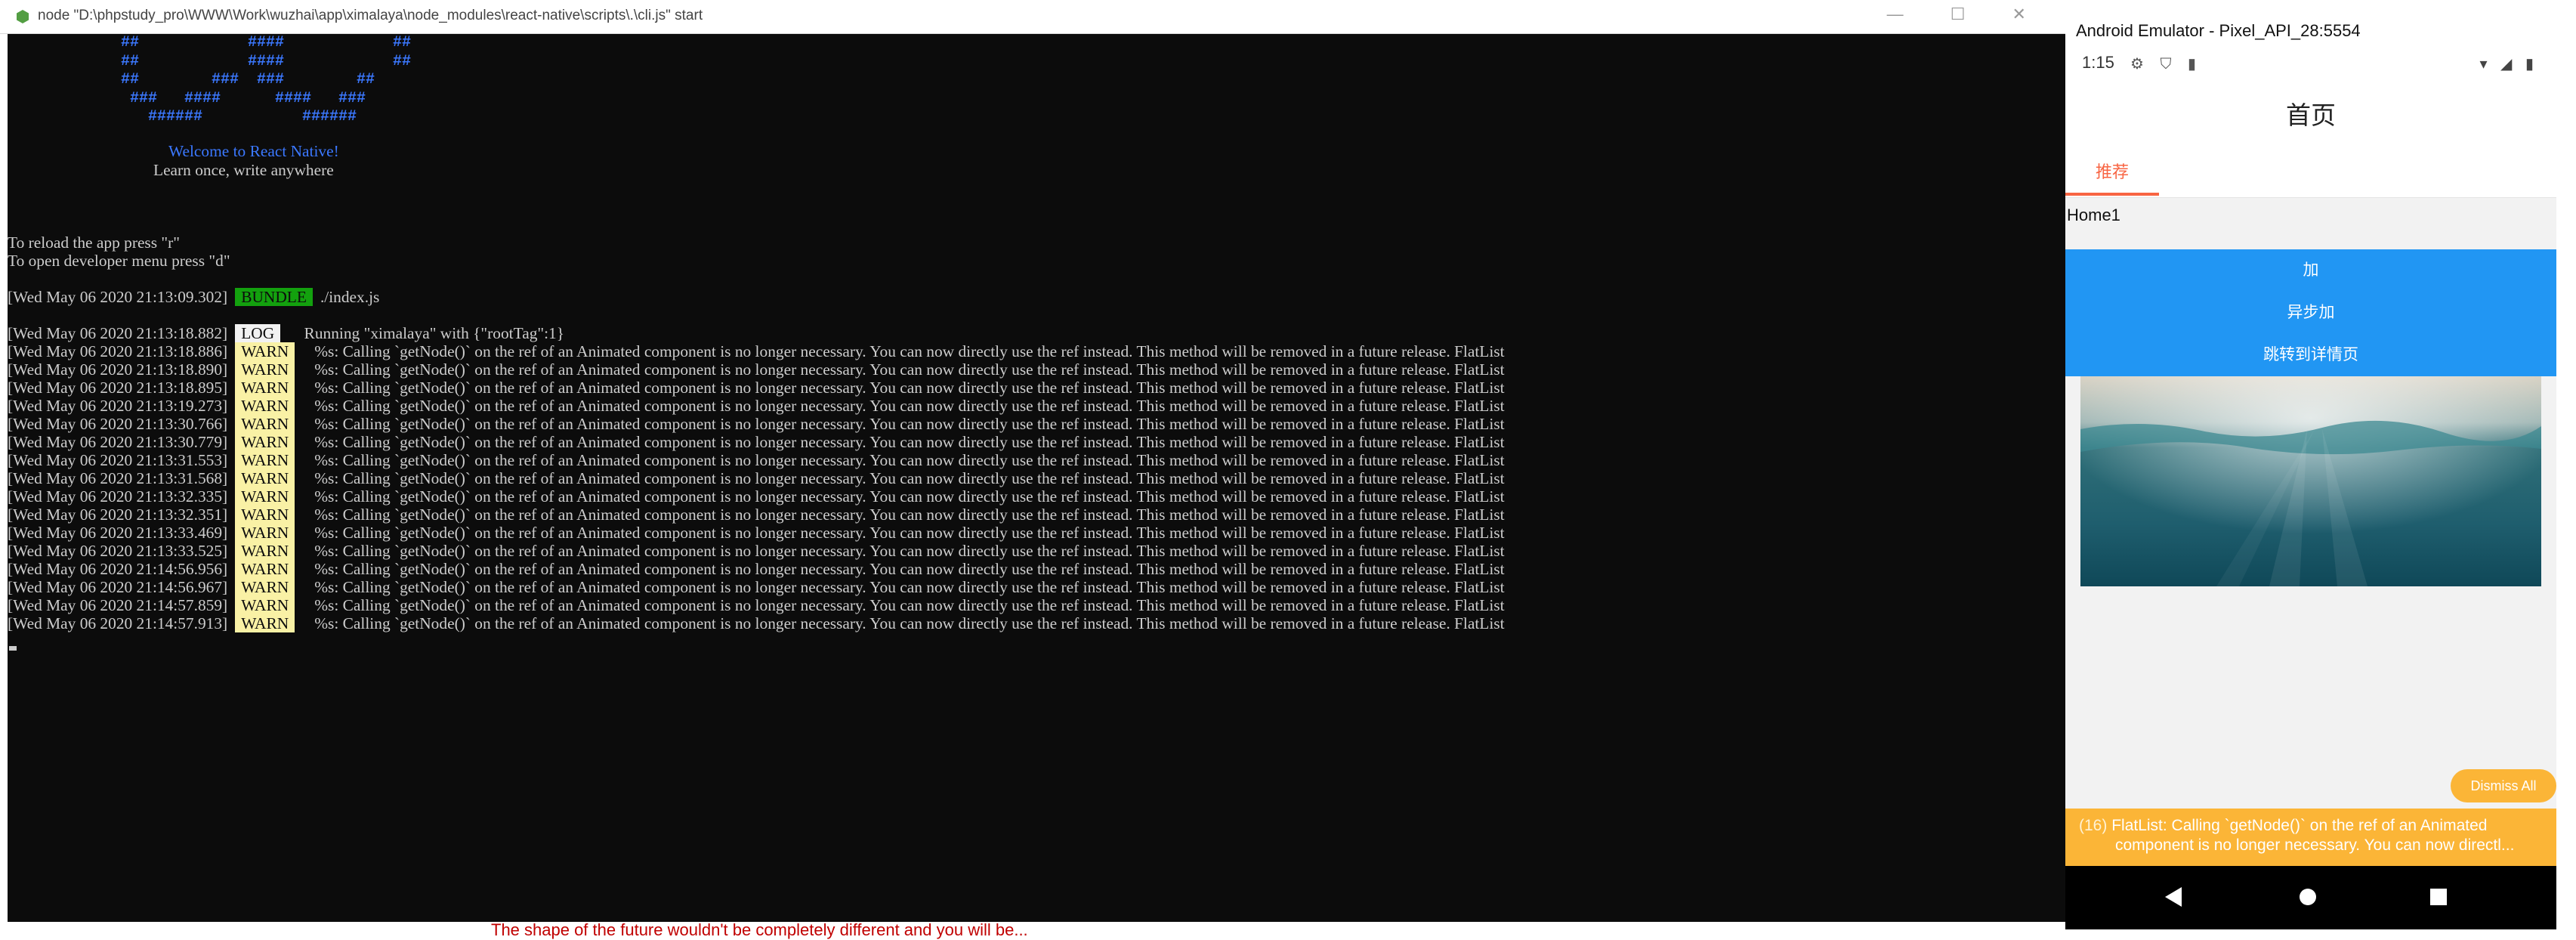 This screenshot has height=940, width=2576. I want to click on tab-recommend: 推荐, so click(2112, 167).